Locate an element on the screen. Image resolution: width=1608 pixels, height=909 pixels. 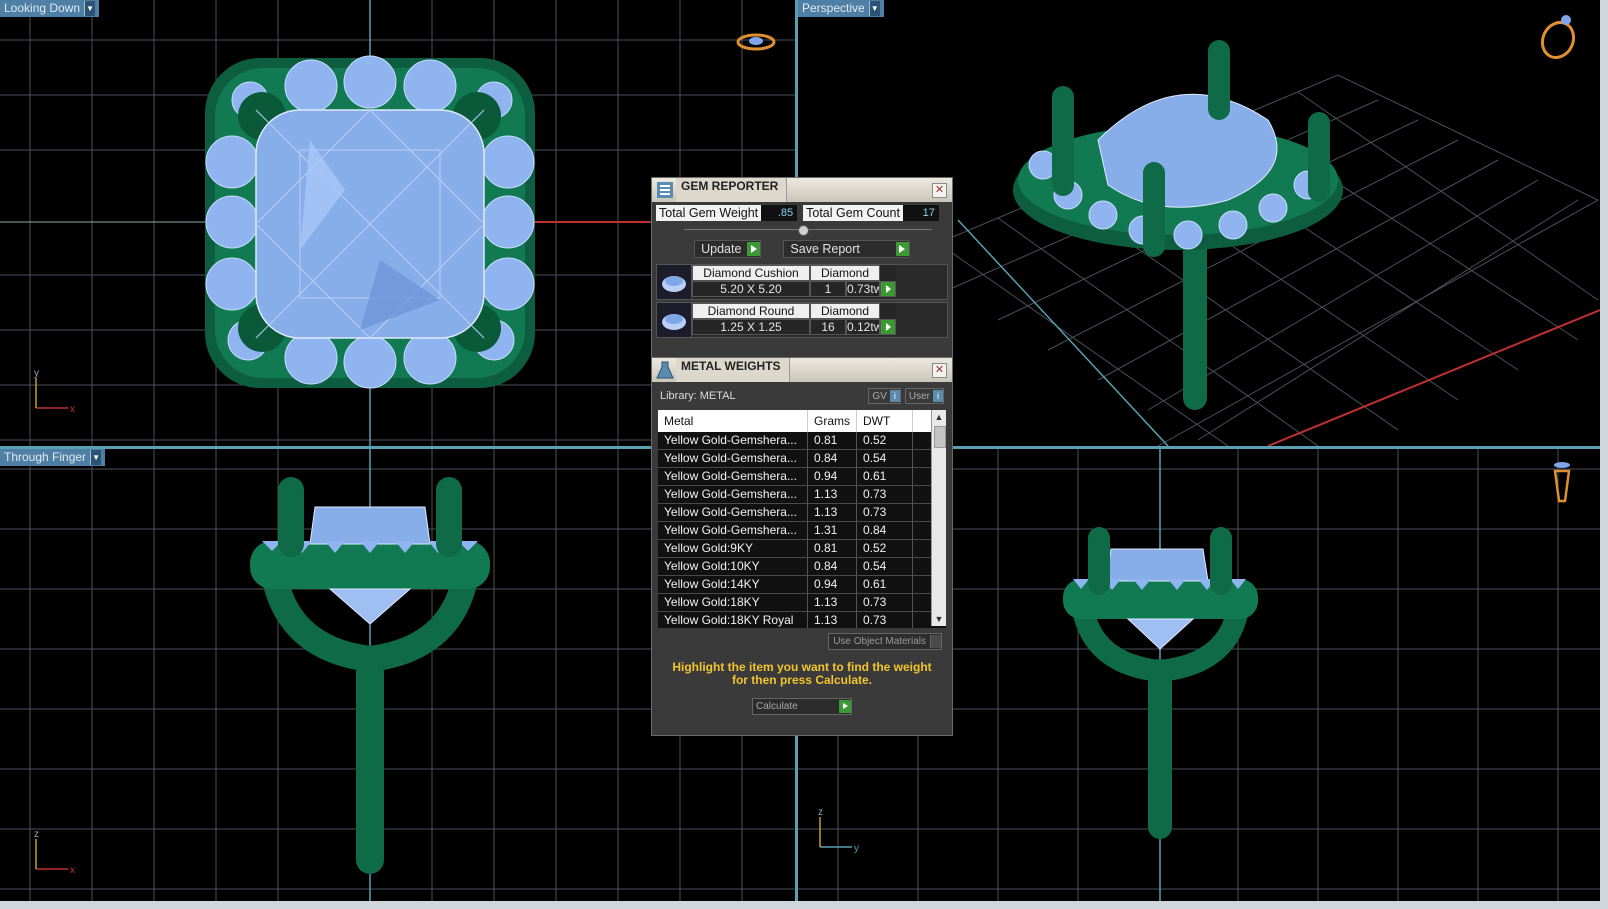
panel-title: GEM REPORTER is located at coordinates (732, 190).